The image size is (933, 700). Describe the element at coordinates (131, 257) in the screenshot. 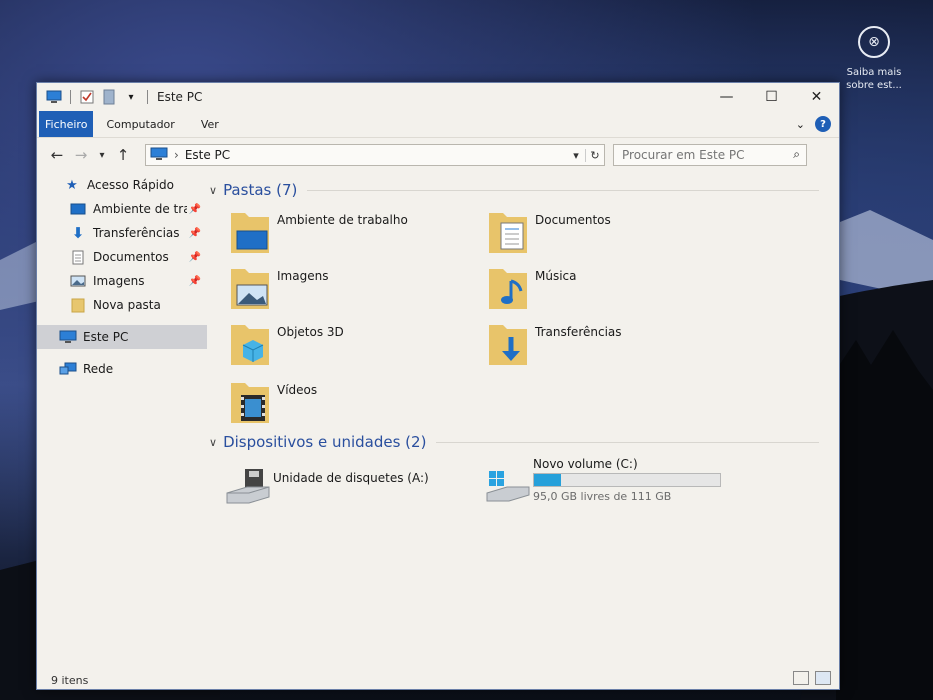

I see `nav-label: Documentos` at that location.